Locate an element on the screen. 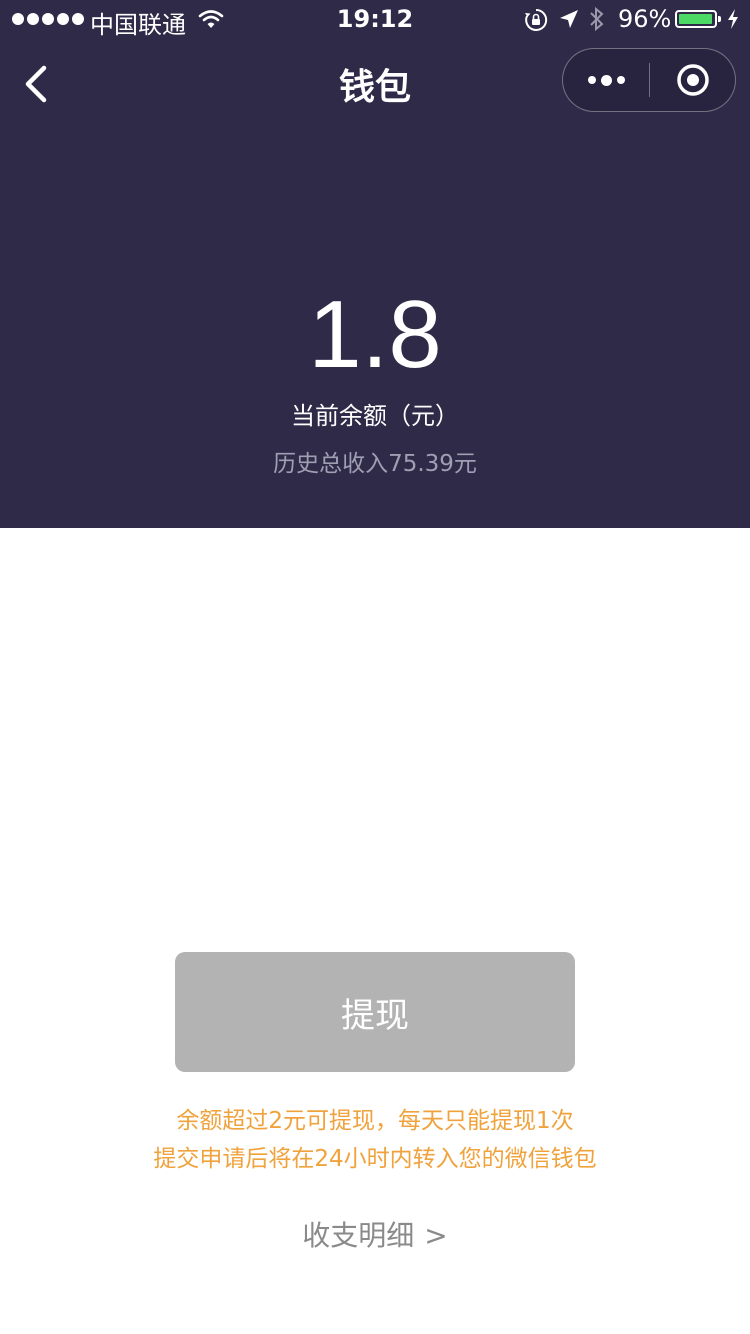 The image size is (750, 1334). close-target-icon is located at coordinates (693, 80).